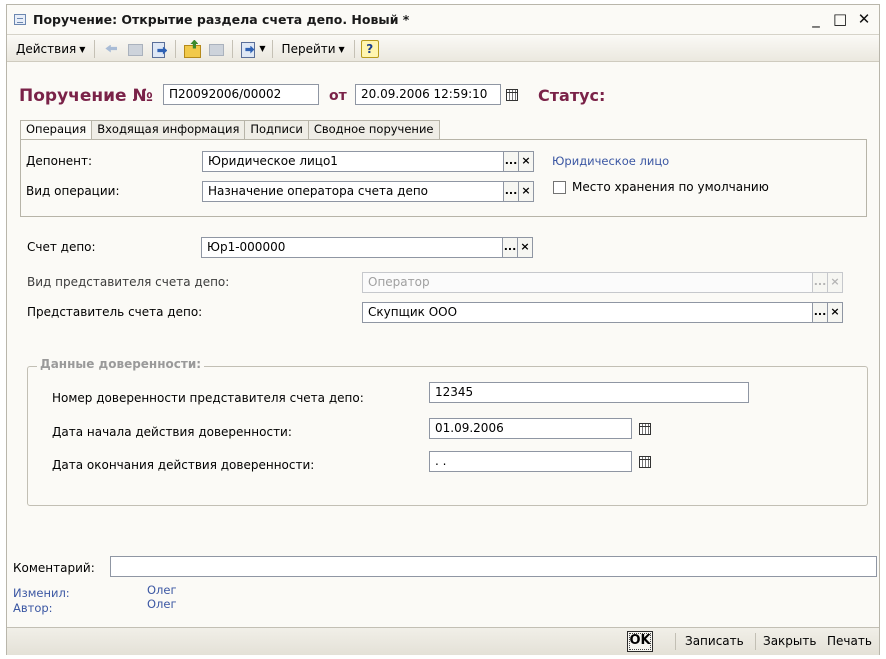 Image resolution: width=886 pixels, height=659 pixels. Describe the element at coordinates (369, 48) in the screenshot. I see `help-button: ?` at that location.